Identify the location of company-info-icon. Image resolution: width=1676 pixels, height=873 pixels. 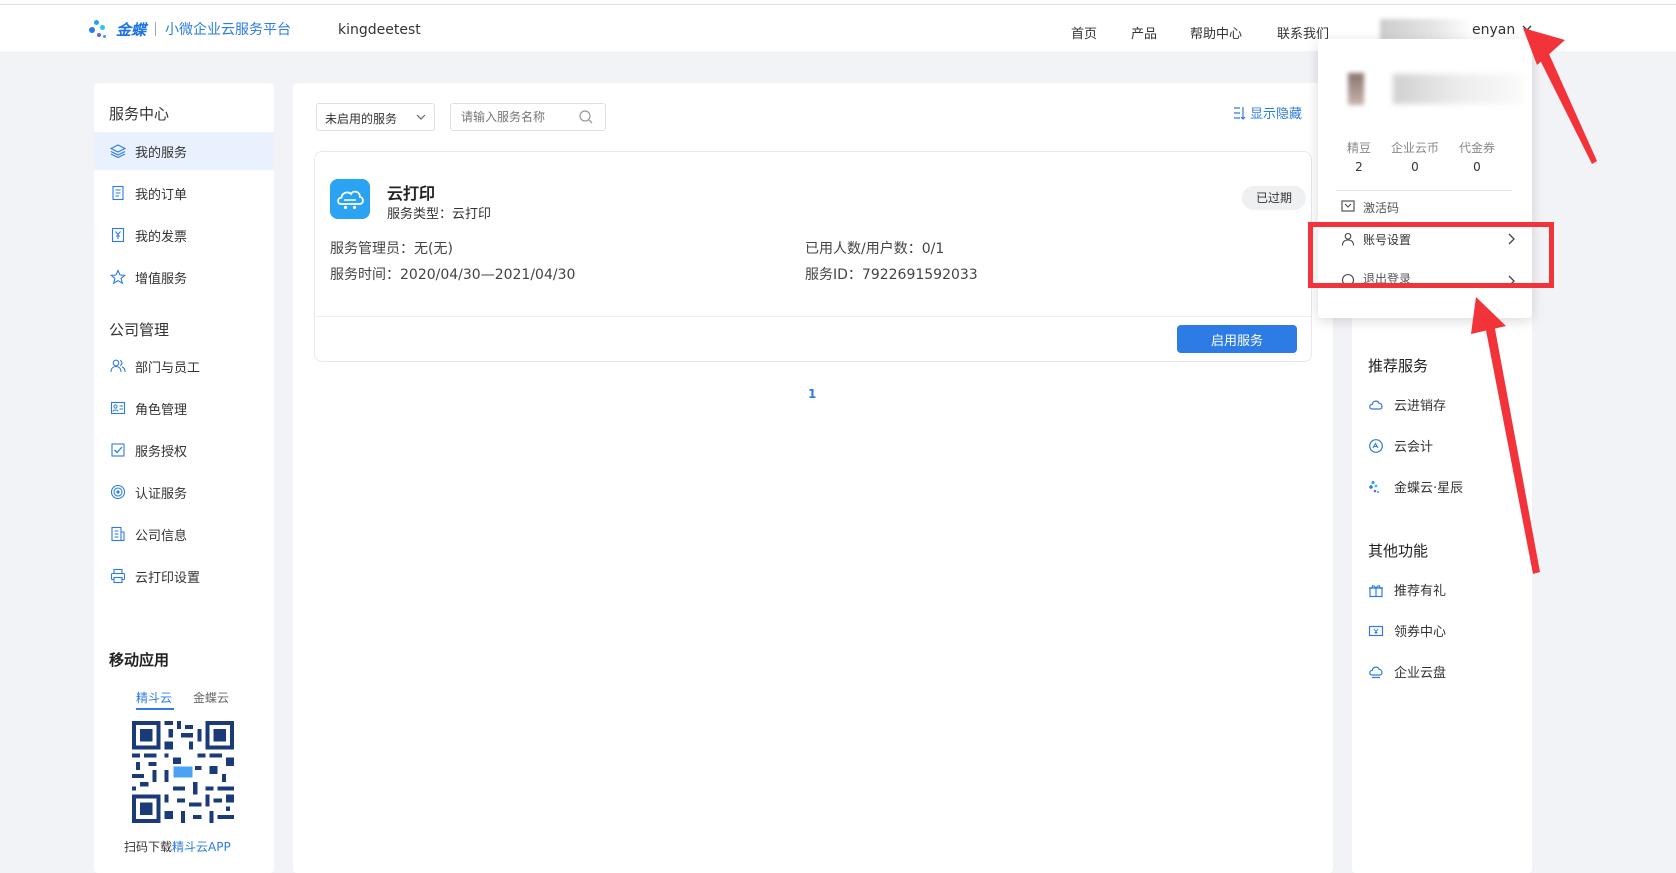
(118, 534).